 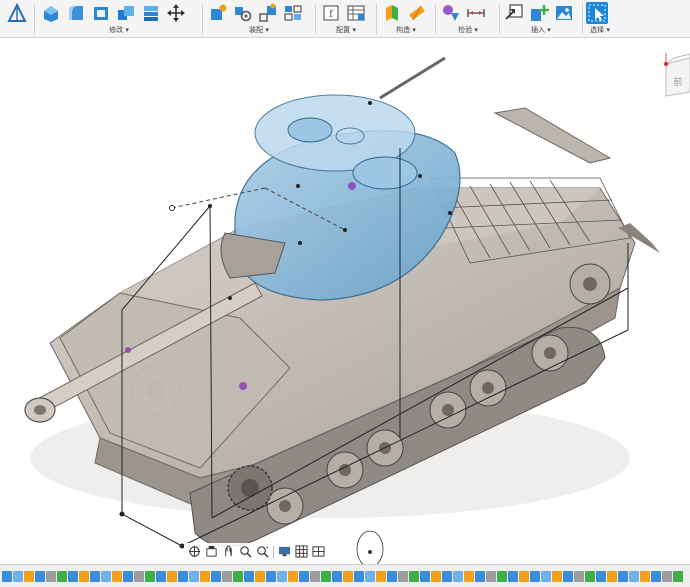 I want to click on new-component-icon, so click(x=218, y=13).